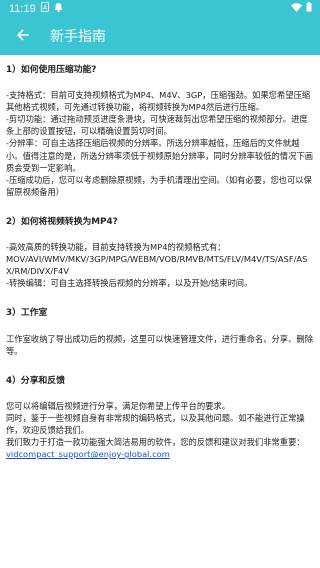  What do you see at coordinates (160, 36) in the screenshot?
I see `app-toolbar: 新手指南` at bounding box center [160, 36].